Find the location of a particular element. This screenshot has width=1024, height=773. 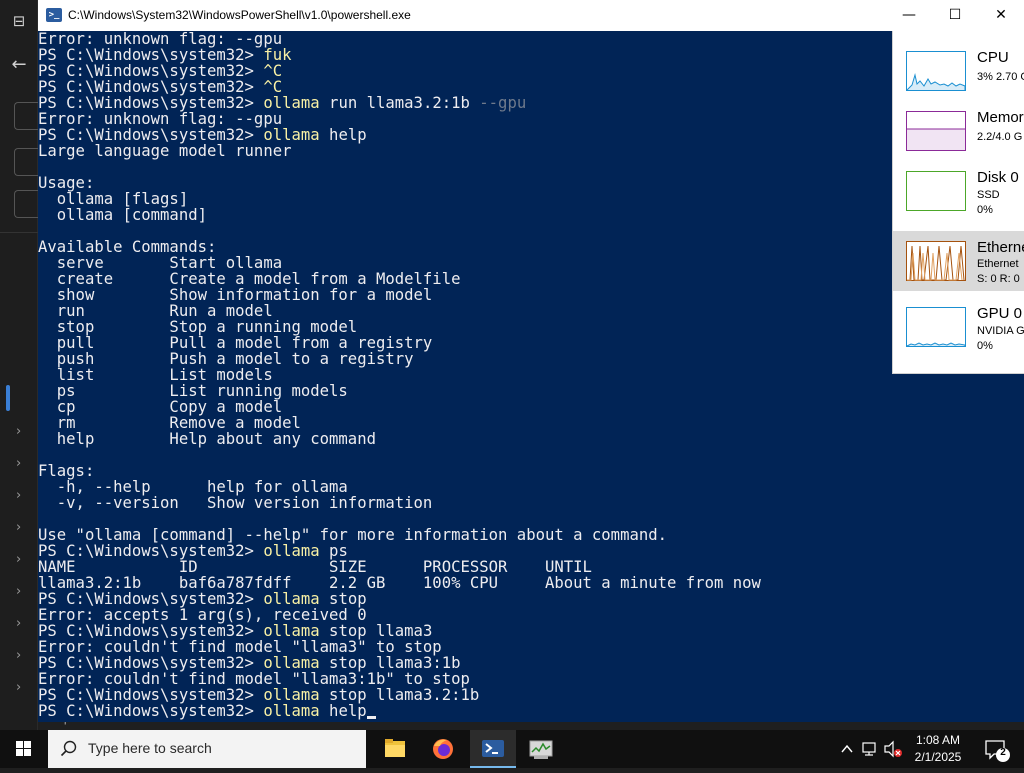

terminal-line: help Help about any command is located at coordinates (531, 439).